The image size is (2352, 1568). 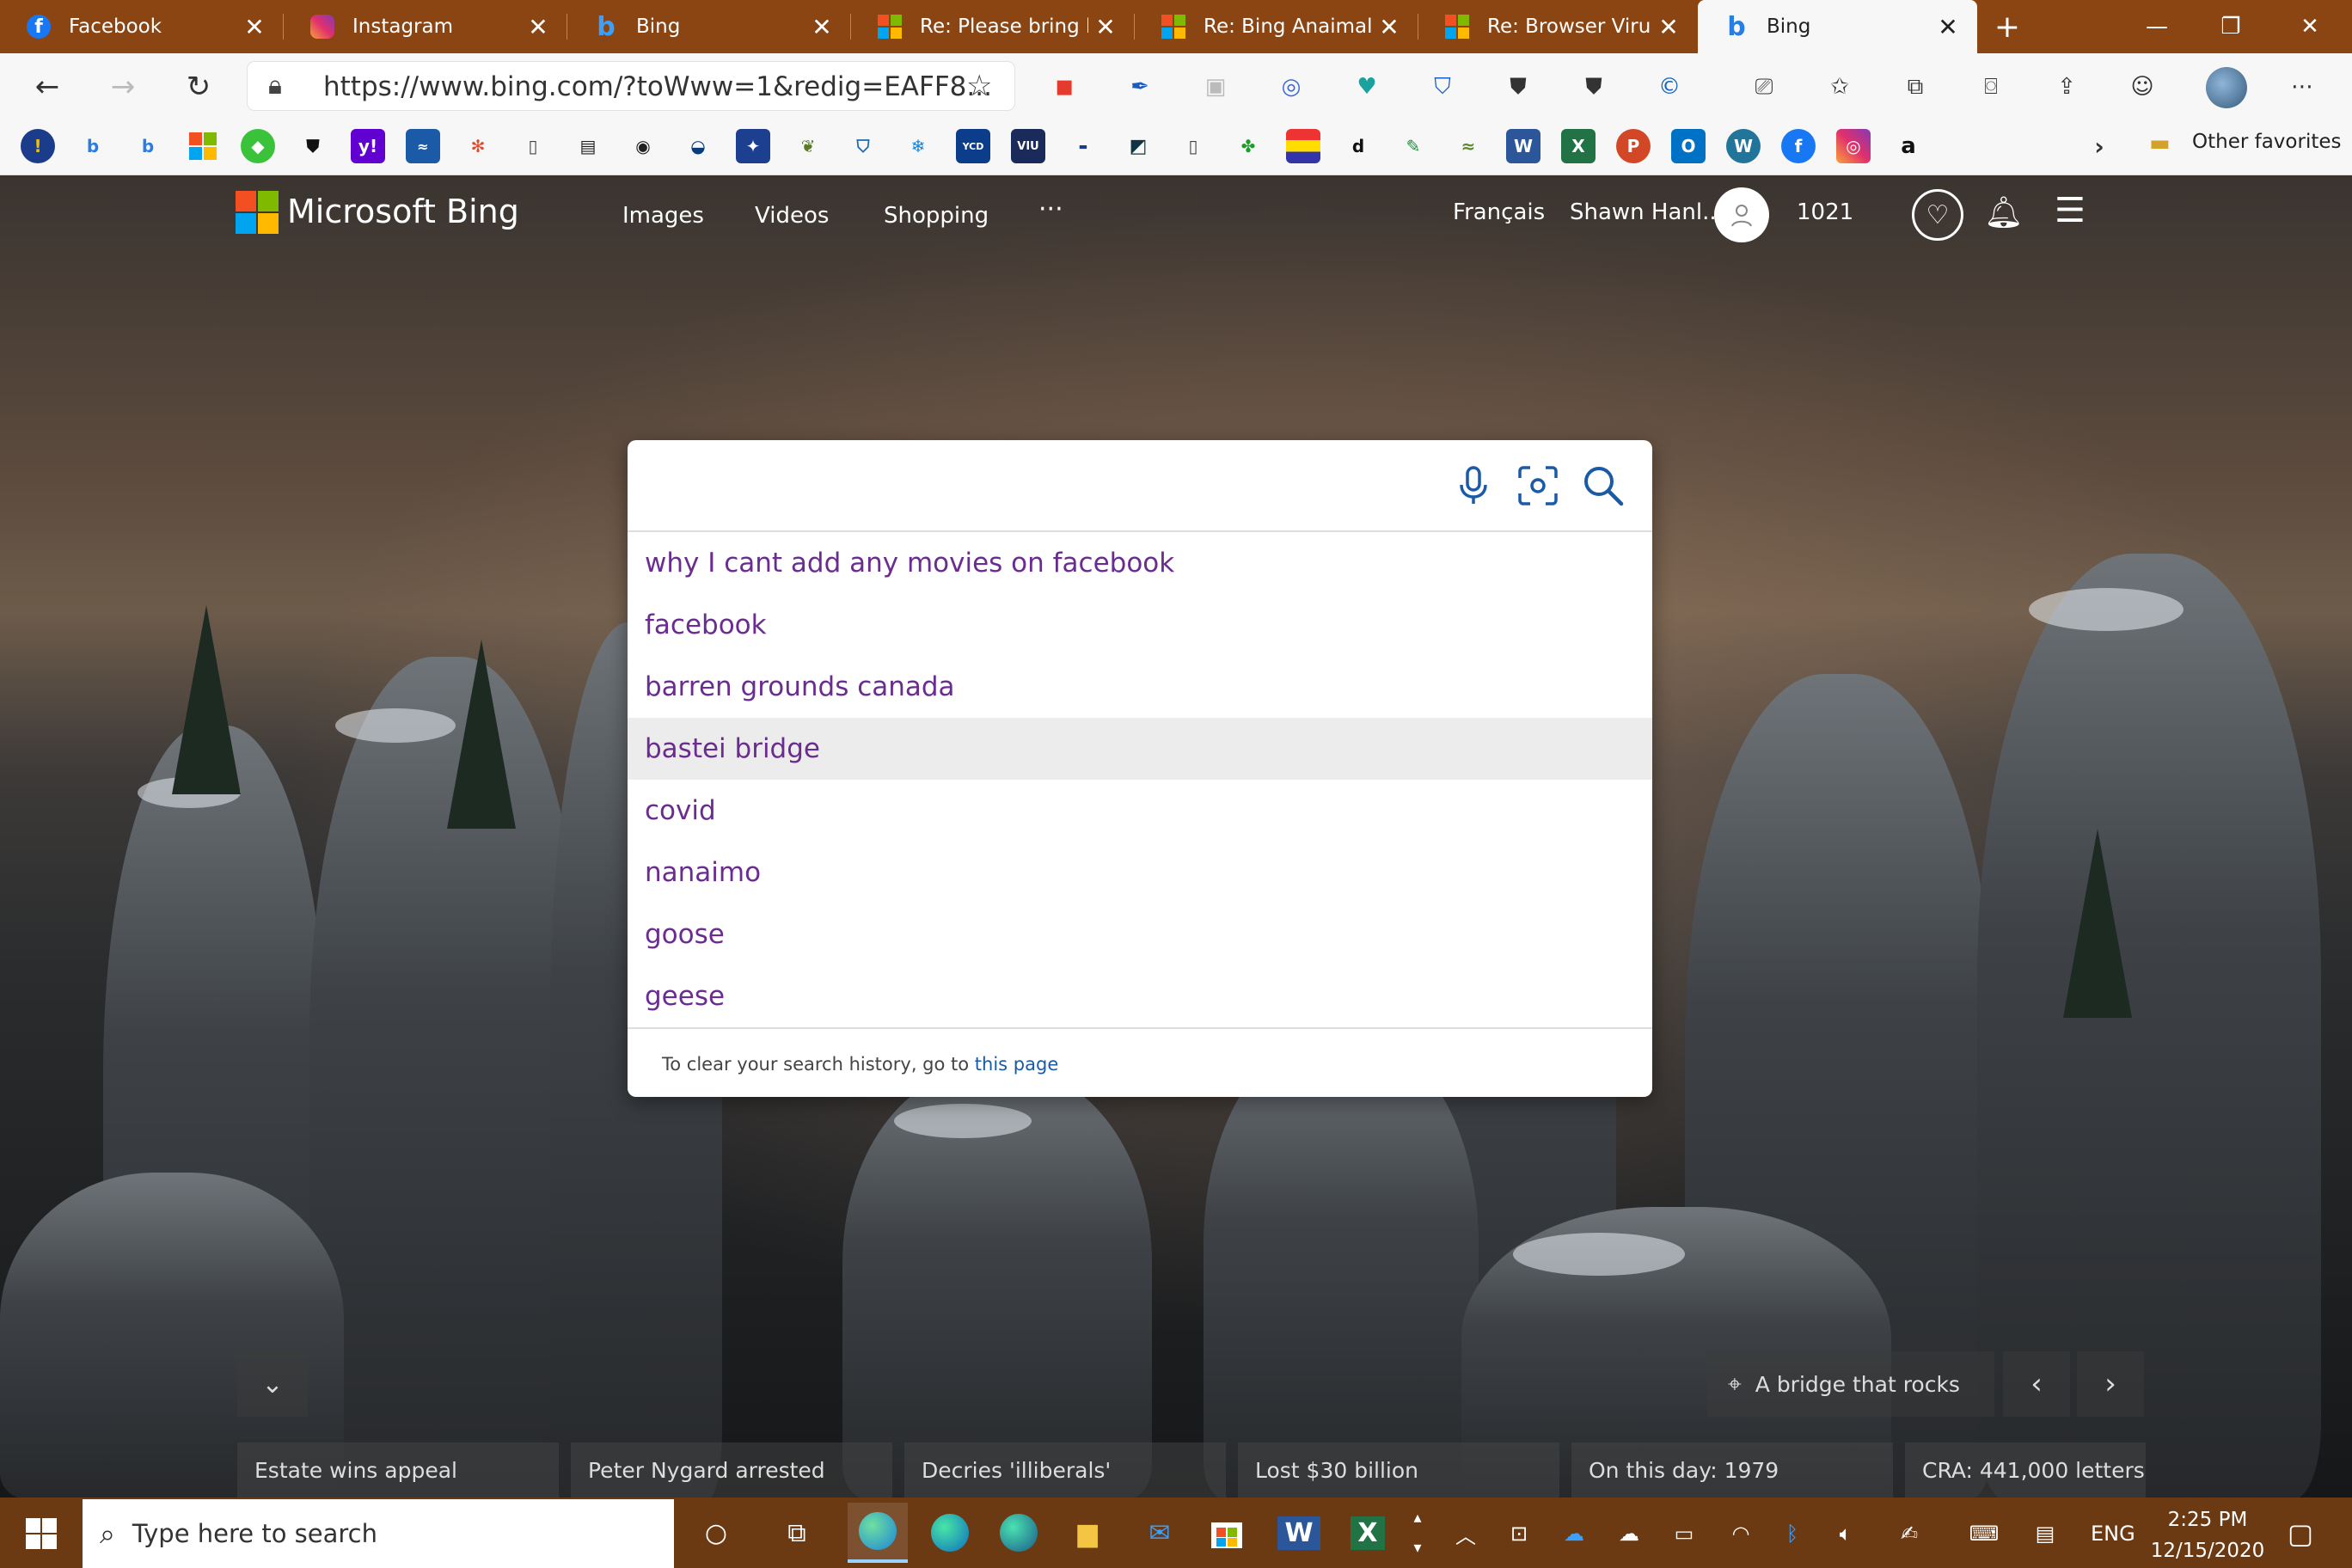 I want to click on tab-bing-active: b Bing ✕, so click(x=1837, y=26).